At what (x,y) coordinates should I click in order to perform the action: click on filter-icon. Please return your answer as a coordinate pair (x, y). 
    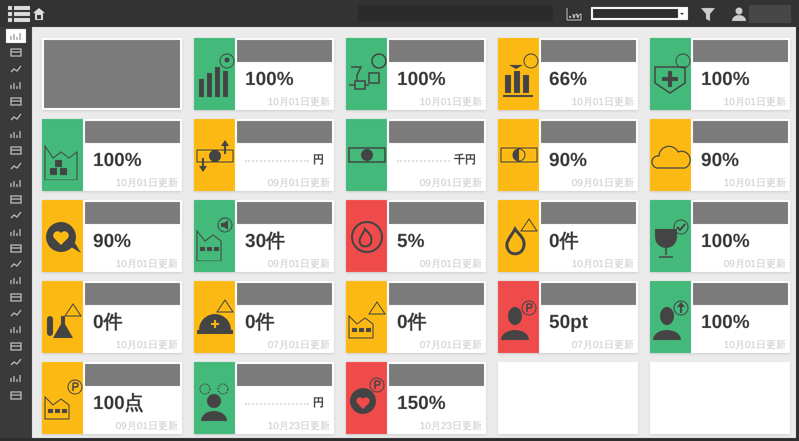
    Looking at the image, I should click on (708, 13).